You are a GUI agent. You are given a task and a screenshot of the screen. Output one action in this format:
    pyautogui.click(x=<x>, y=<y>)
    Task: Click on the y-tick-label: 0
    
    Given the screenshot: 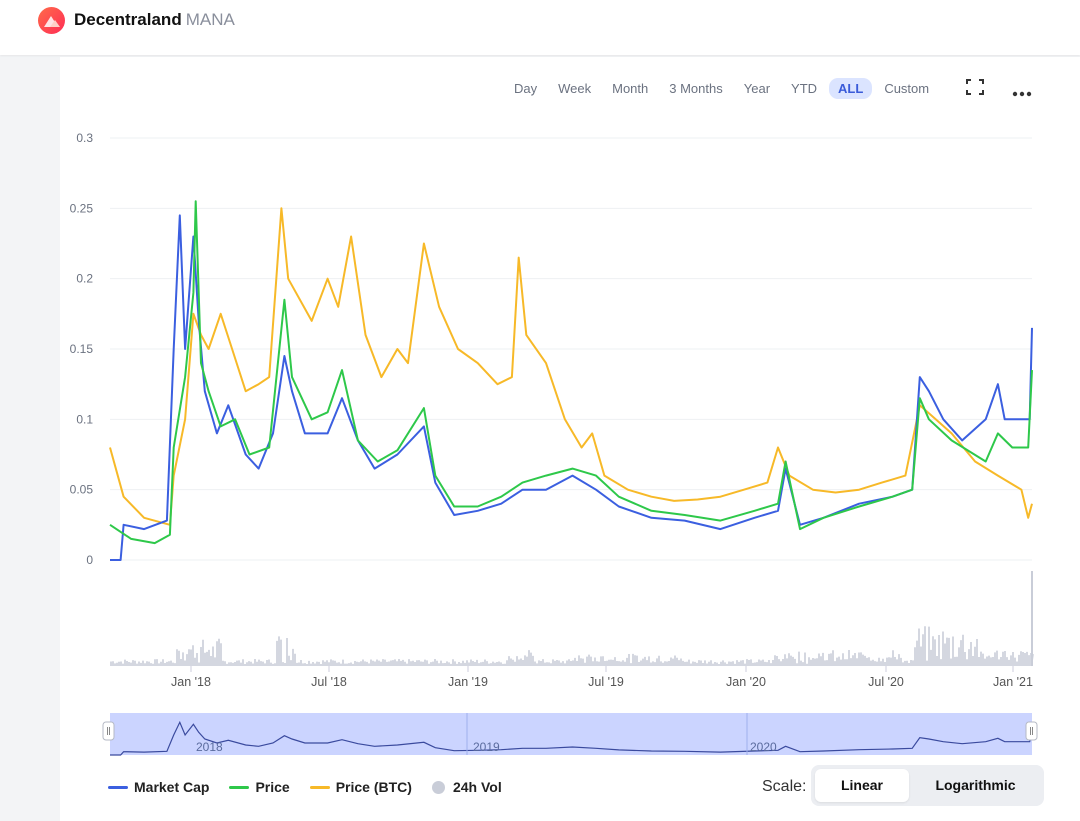 What is the action you would take?
    pyautogui.click(x=89, y=560)
    